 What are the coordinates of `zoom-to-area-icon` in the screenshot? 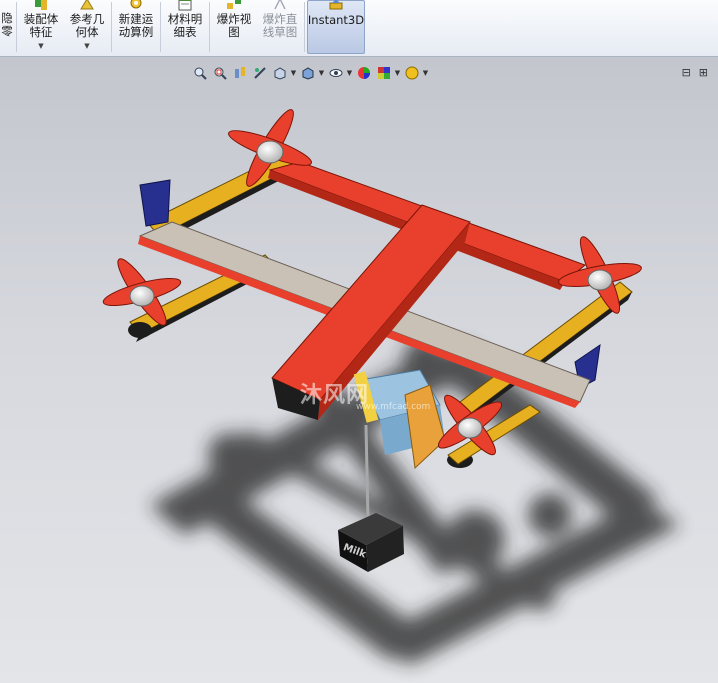 It's located at (220, 73).